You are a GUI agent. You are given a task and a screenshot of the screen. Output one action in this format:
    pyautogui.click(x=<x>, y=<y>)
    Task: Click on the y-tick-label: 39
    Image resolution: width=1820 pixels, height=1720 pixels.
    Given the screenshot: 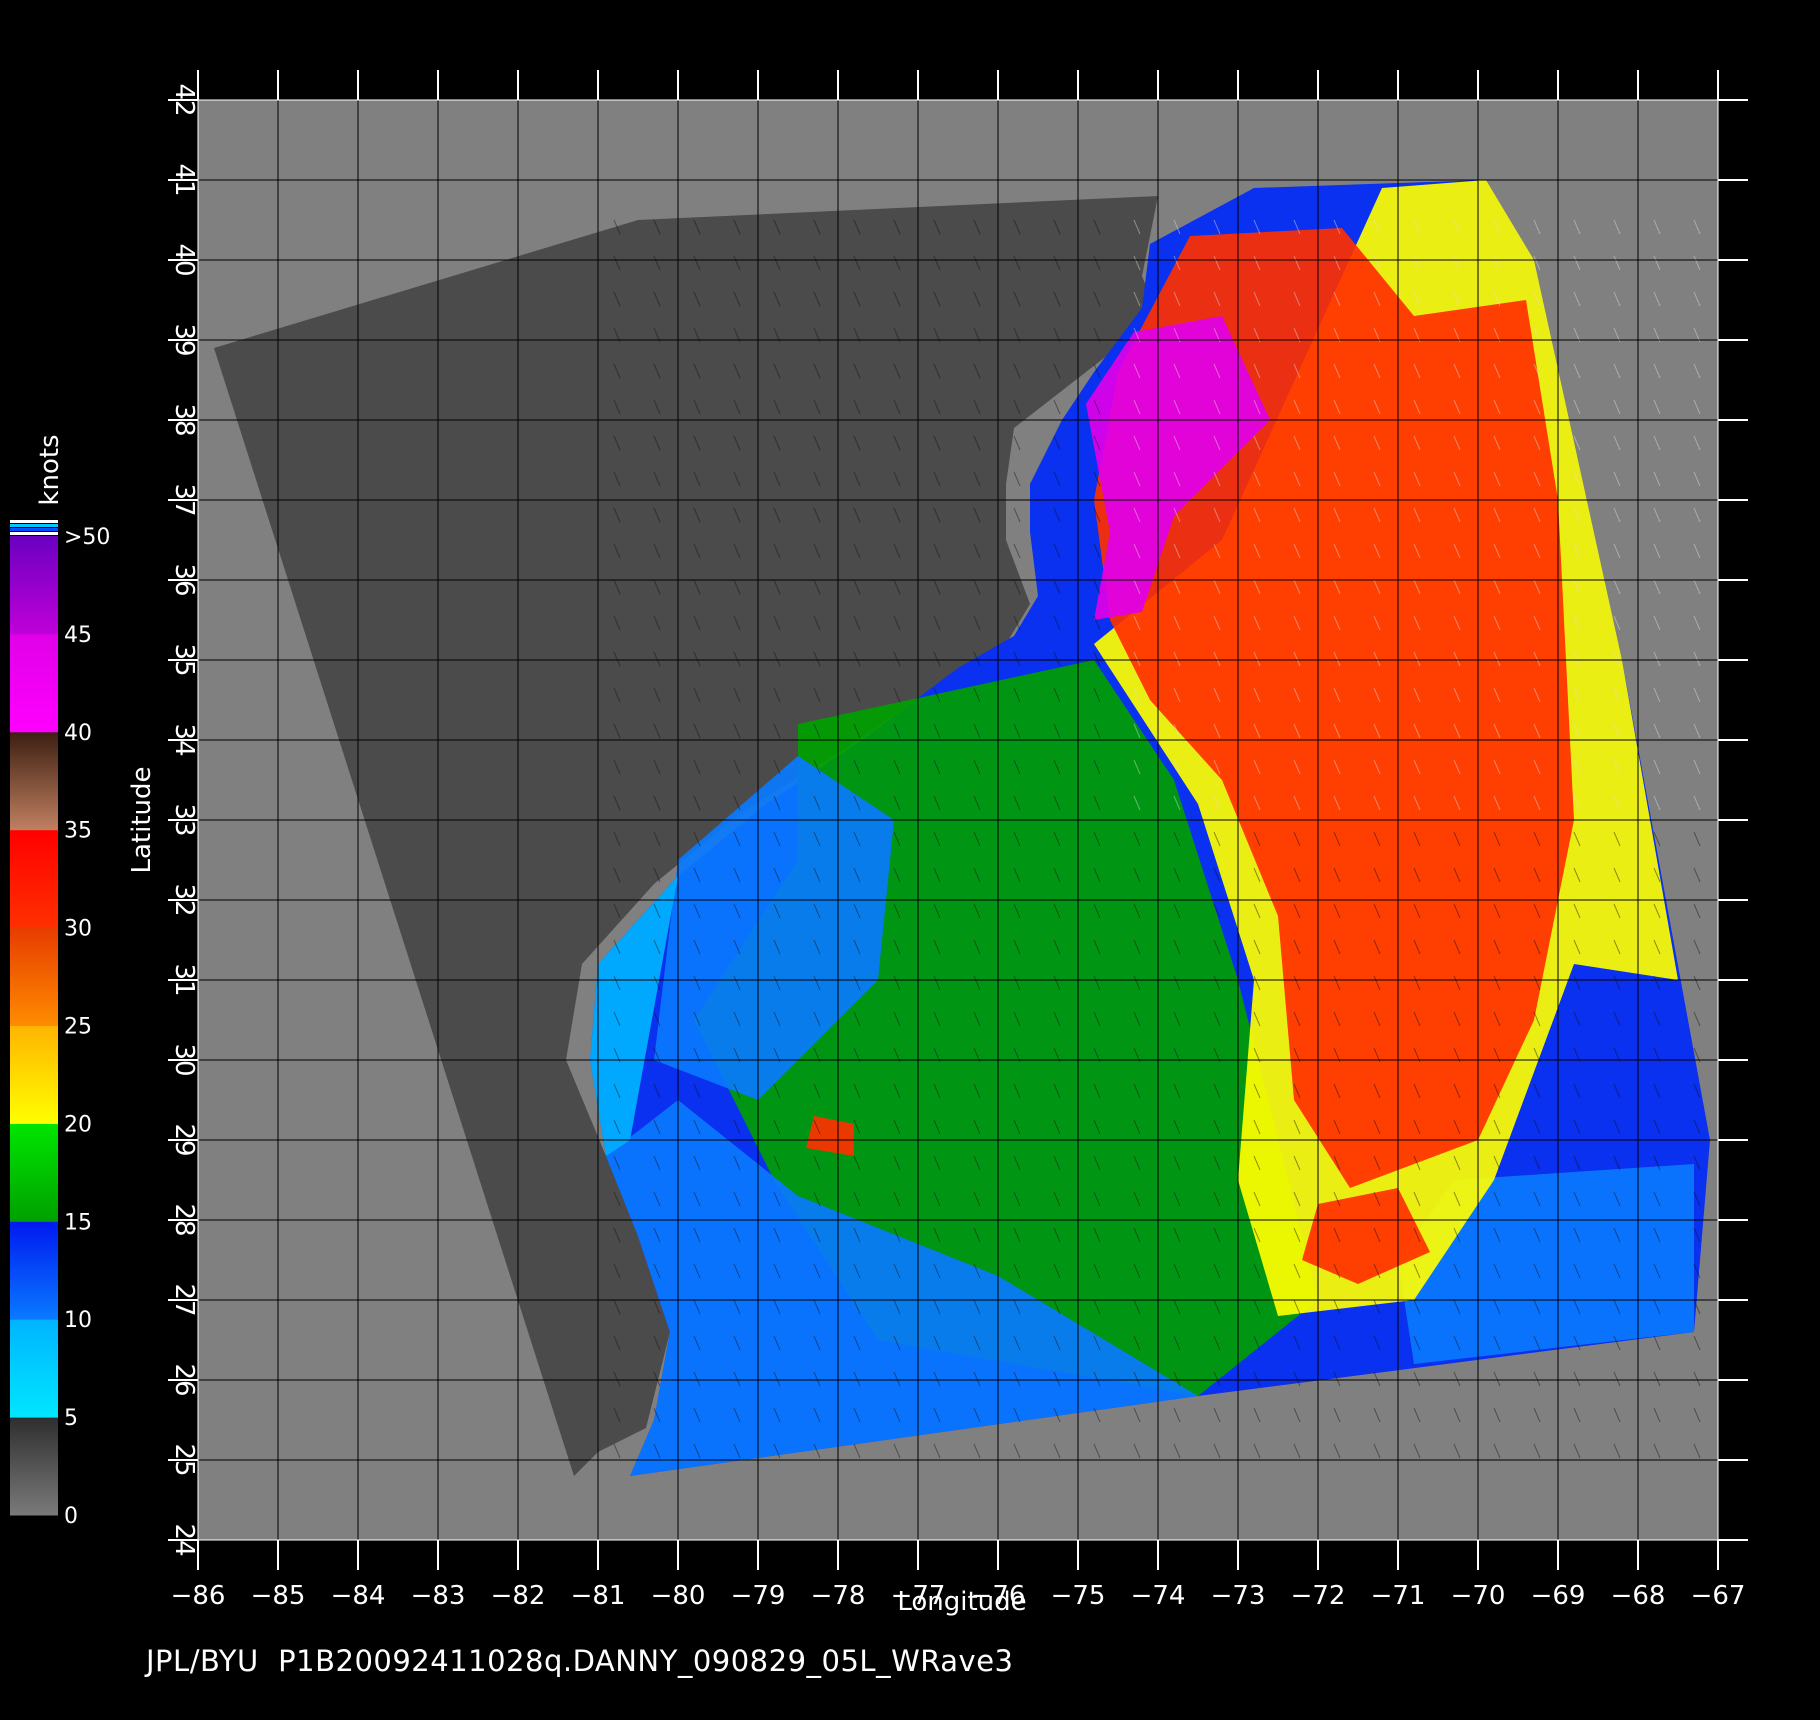 What is the action you would take?
    pyautogui.click(x=184, y=339)
    